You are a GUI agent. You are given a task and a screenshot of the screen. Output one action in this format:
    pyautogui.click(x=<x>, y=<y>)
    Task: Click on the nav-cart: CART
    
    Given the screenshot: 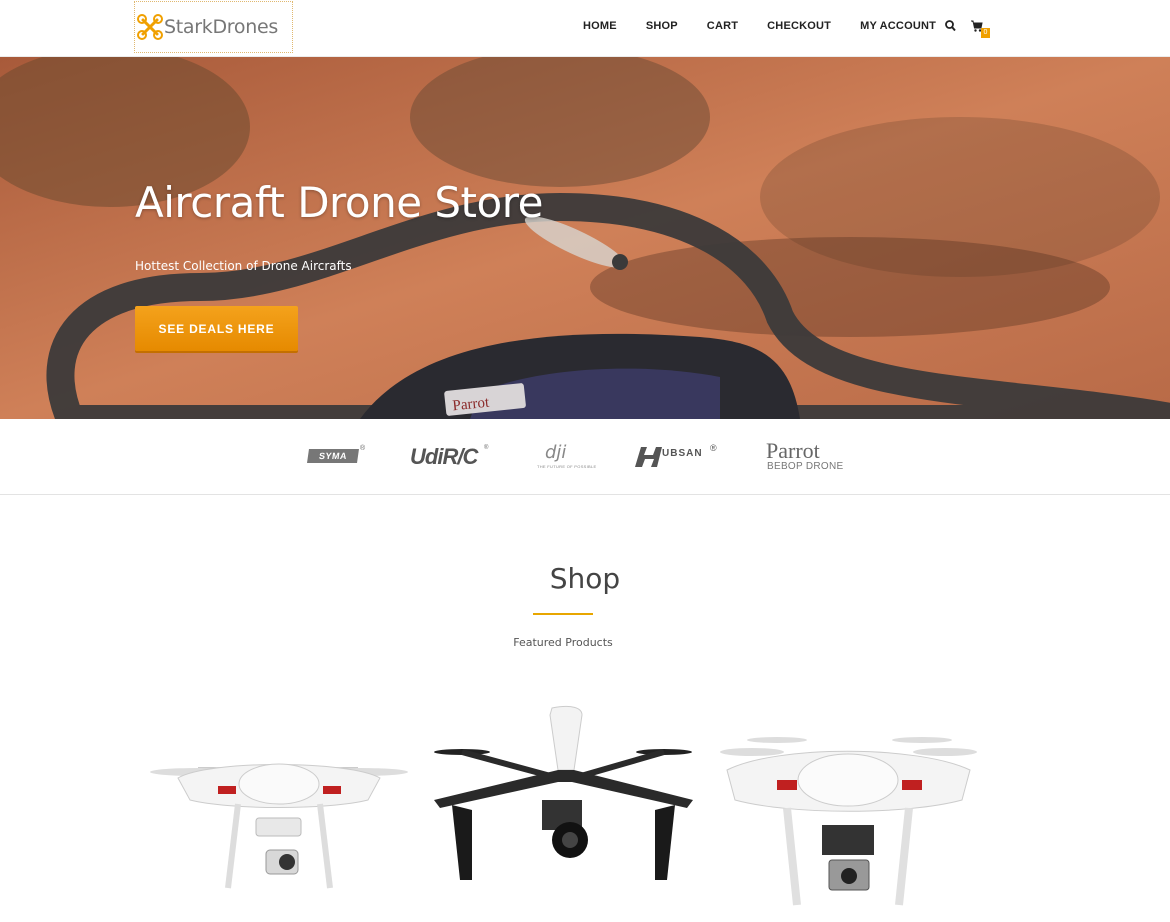 What is the action you would take?
    pyautogui.click(x=722, y=26)
    